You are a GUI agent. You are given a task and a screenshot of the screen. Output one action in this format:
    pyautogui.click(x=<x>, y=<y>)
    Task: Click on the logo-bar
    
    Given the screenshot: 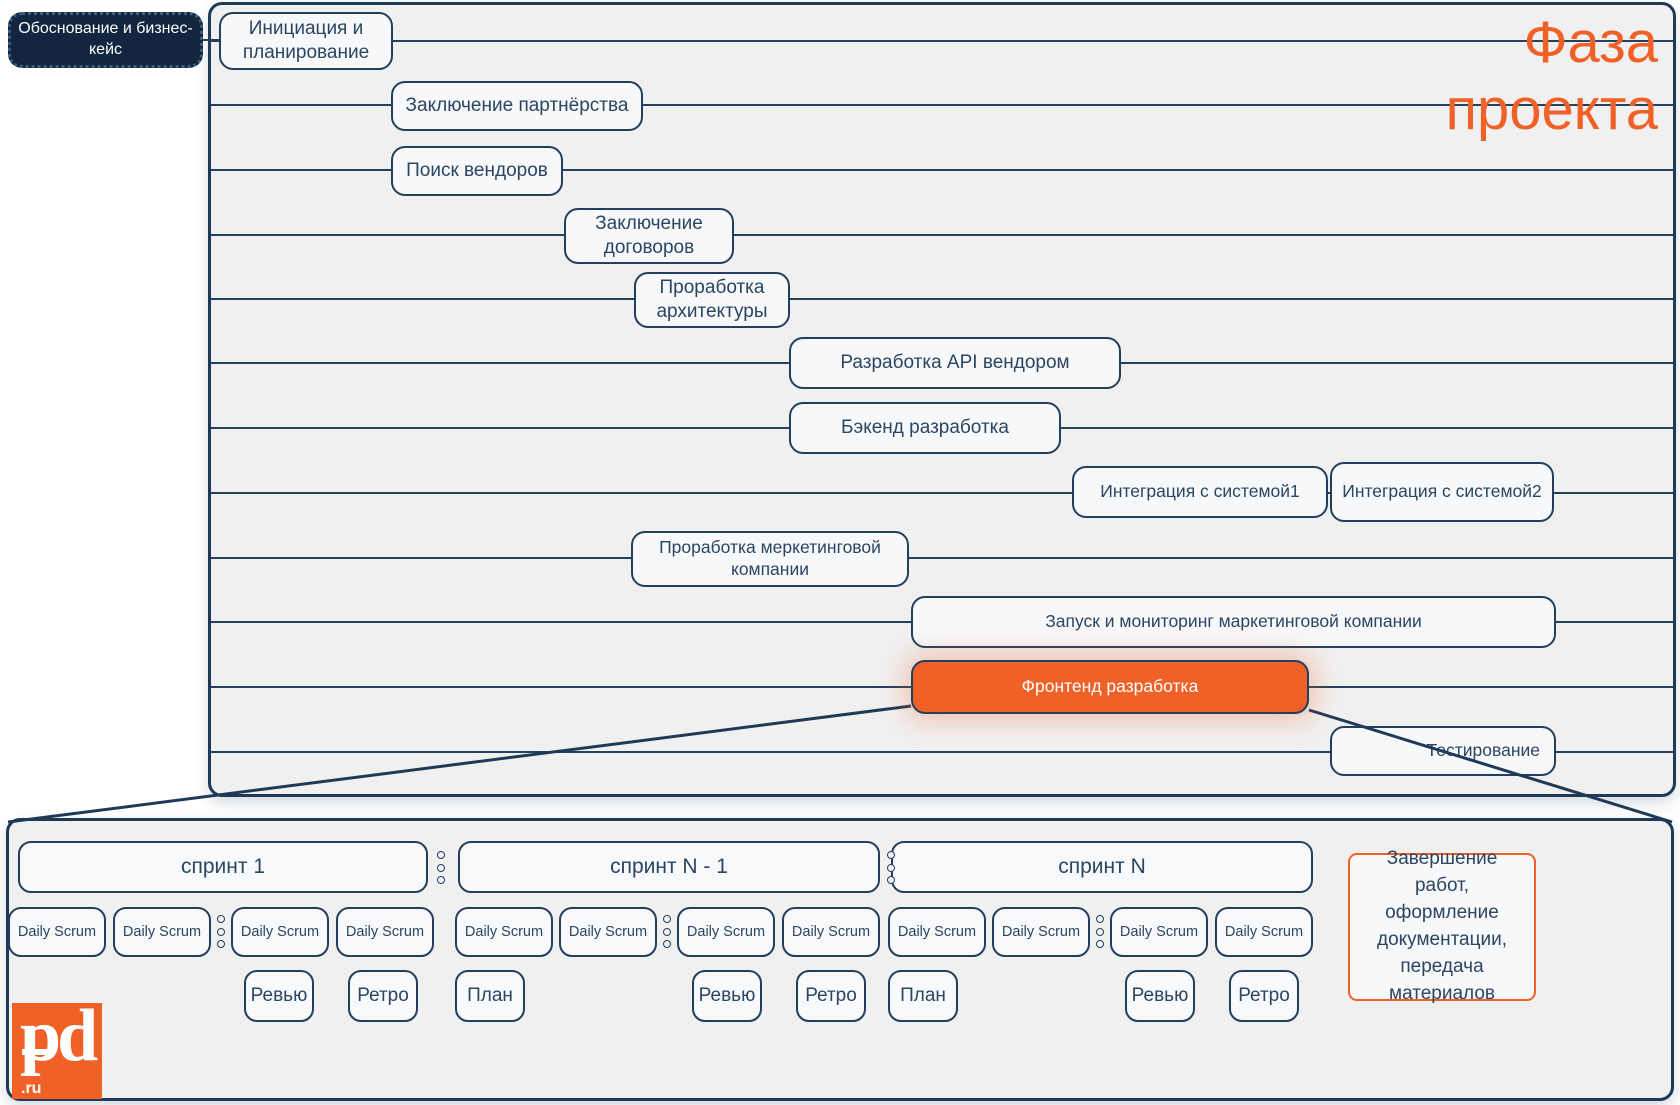 What is the action you would take?
    pyautogui.click(x=35, y=1052)
    